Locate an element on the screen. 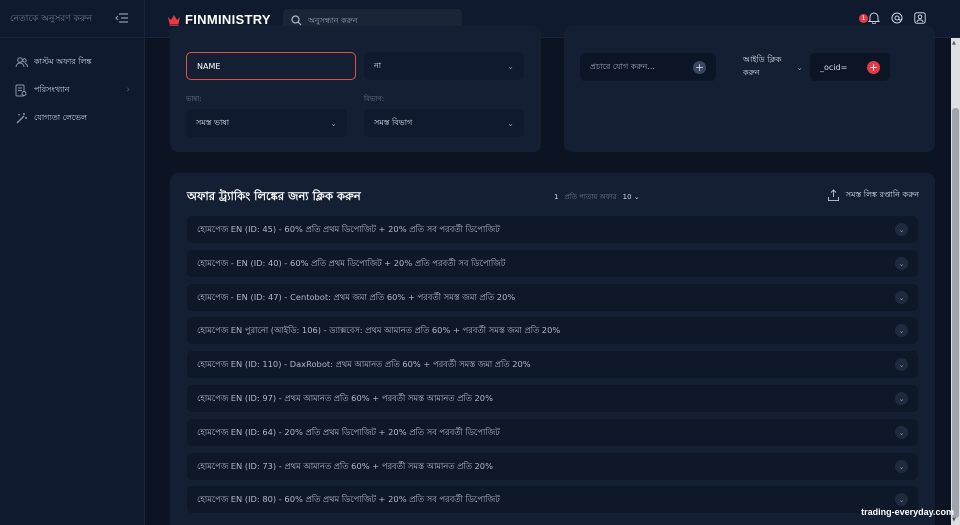 This screenshot has width=960, height=525. sidebar-header: নেতাকে অনুসরণ করুন is located at coordinates (72, 19).